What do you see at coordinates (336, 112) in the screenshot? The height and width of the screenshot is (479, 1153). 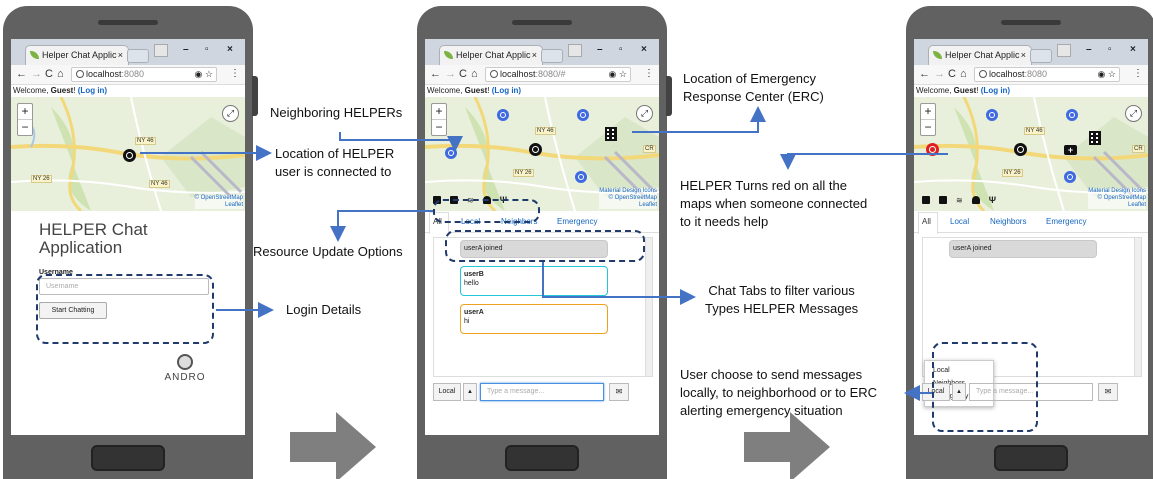 I see `note-neighboring-helpers: Neighboring HELPERs` at bounding box center [336, 112].